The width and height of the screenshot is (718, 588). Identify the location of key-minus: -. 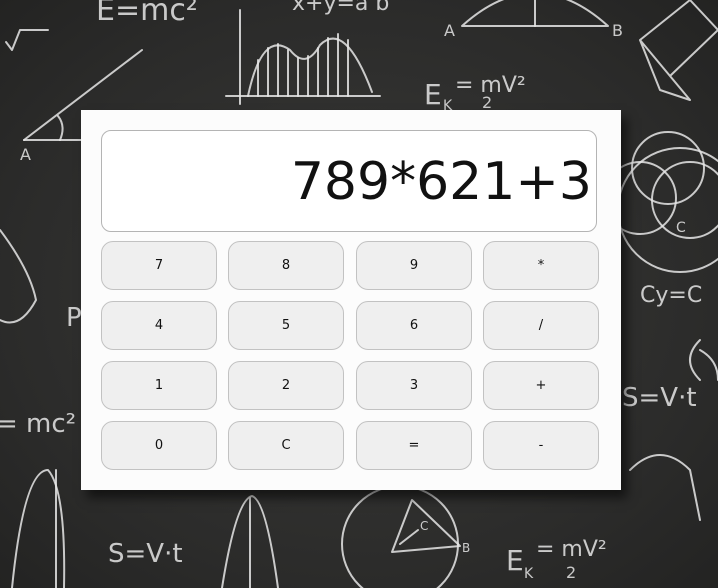
(541, 445).